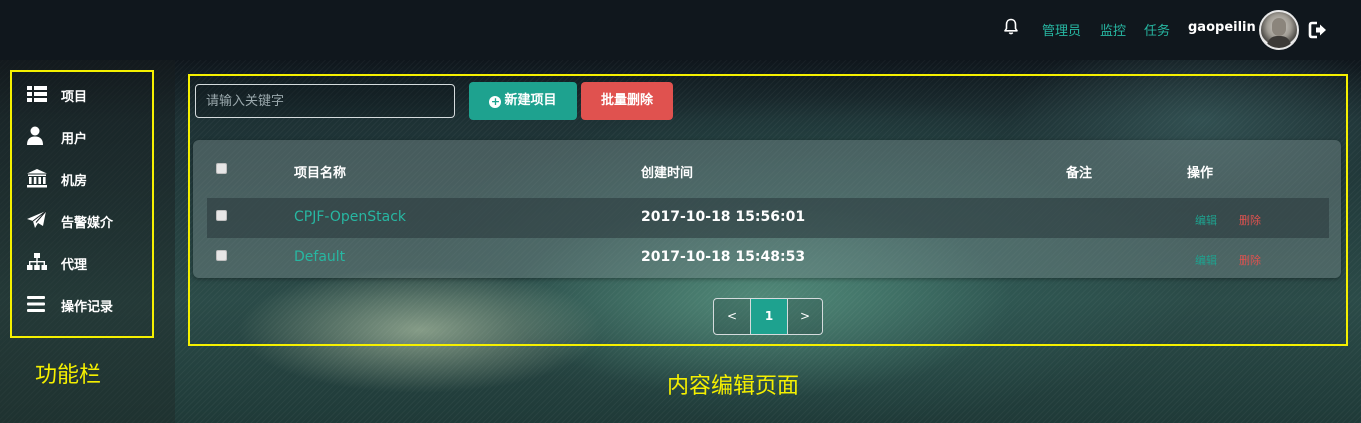 The width and height of the screenshot is (1361, 423). I want to click on project-name-link: Default, so click(319, 257).